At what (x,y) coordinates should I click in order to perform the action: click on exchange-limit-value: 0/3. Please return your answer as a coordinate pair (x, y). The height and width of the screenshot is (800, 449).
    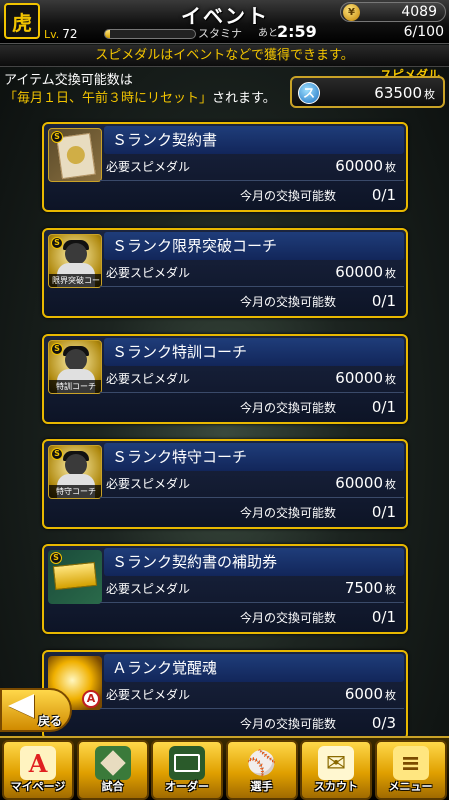
    Looking at the image, I should click on (383, 723).